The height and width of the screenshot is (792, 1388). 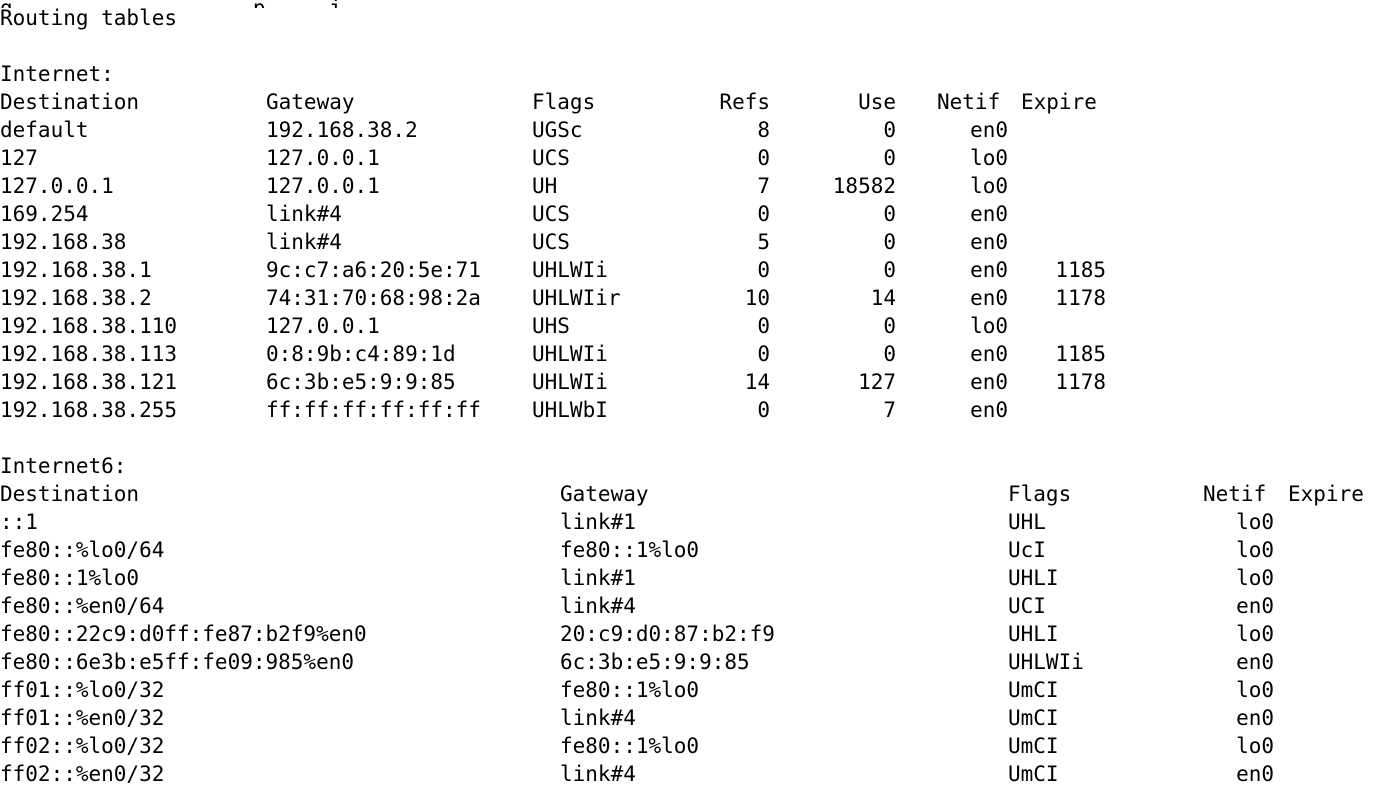 What do you see at coordinates (70, 494) in the screenshot?
I see `ipv6-header-destination: Destination` at bounding box center [70, 494].